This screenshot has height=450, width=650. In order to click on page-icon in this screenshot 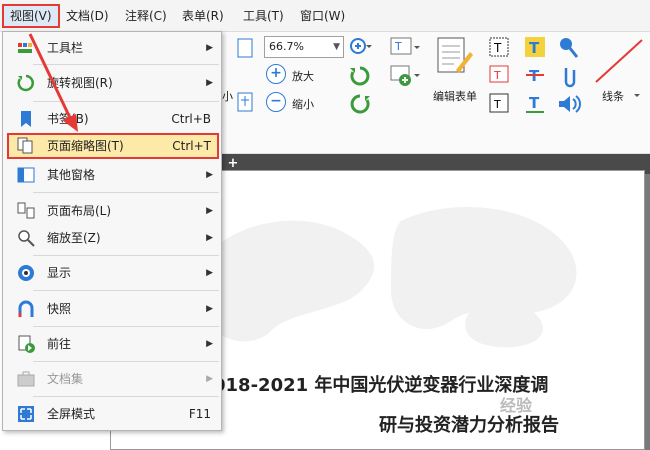, I will do `click(246, 49)`.